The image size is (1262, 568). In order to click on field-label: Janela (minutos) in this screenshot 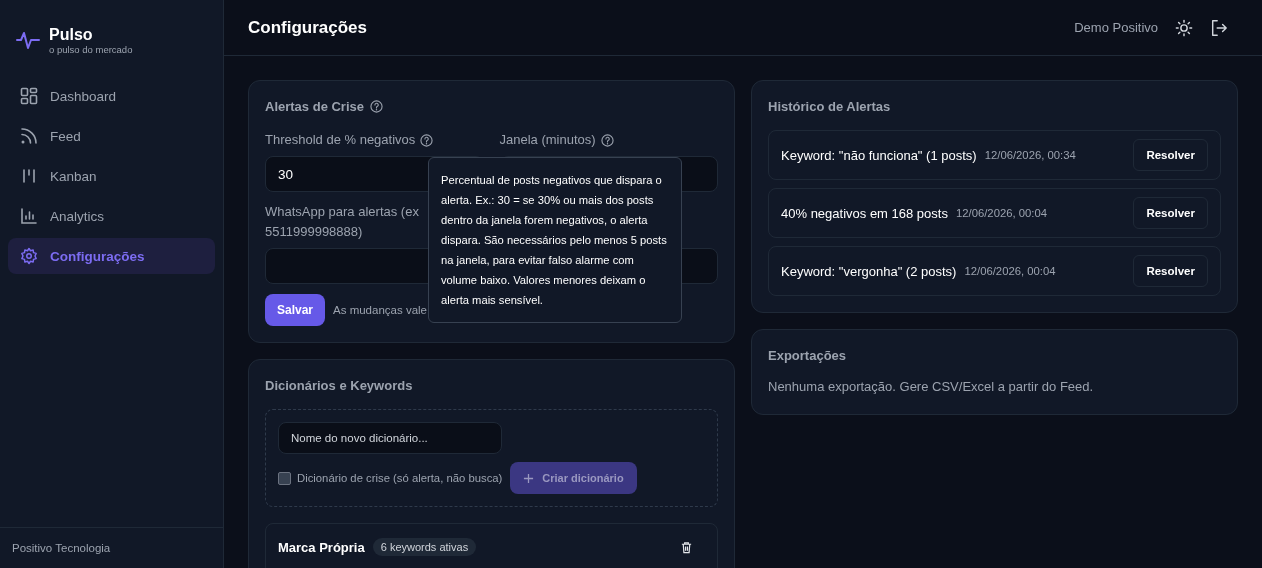, I will do `click(547, 140)`.